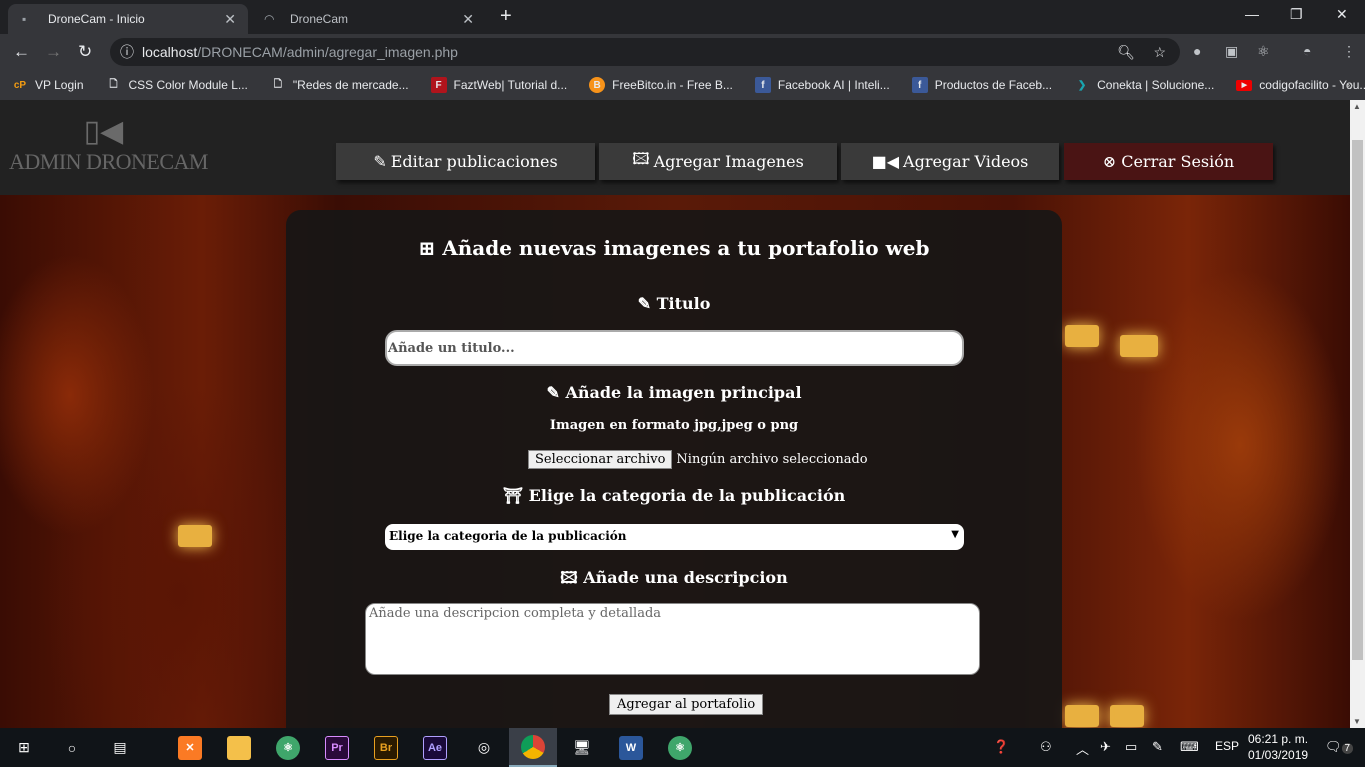 The image size is (1365, 767). I want to click on react-extension-icon: ⚛, so click(1263, 51).